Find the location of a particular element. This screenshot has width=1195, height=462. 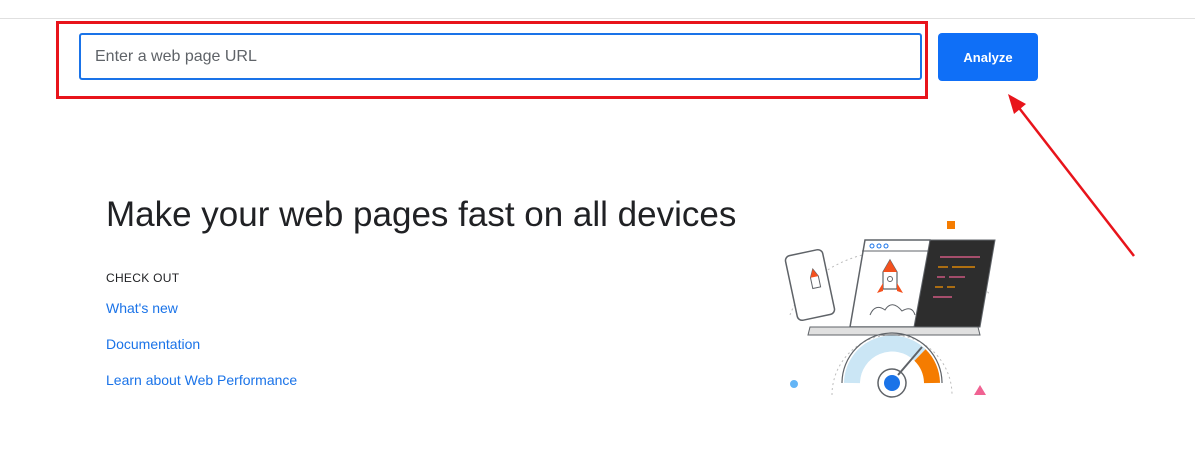

speed-illustration is located at coordinates (890, 309).